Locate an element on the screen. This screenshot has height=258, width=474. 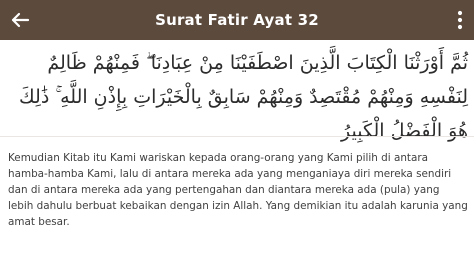
arrow-left-icon is located at coordinates (20, 20).